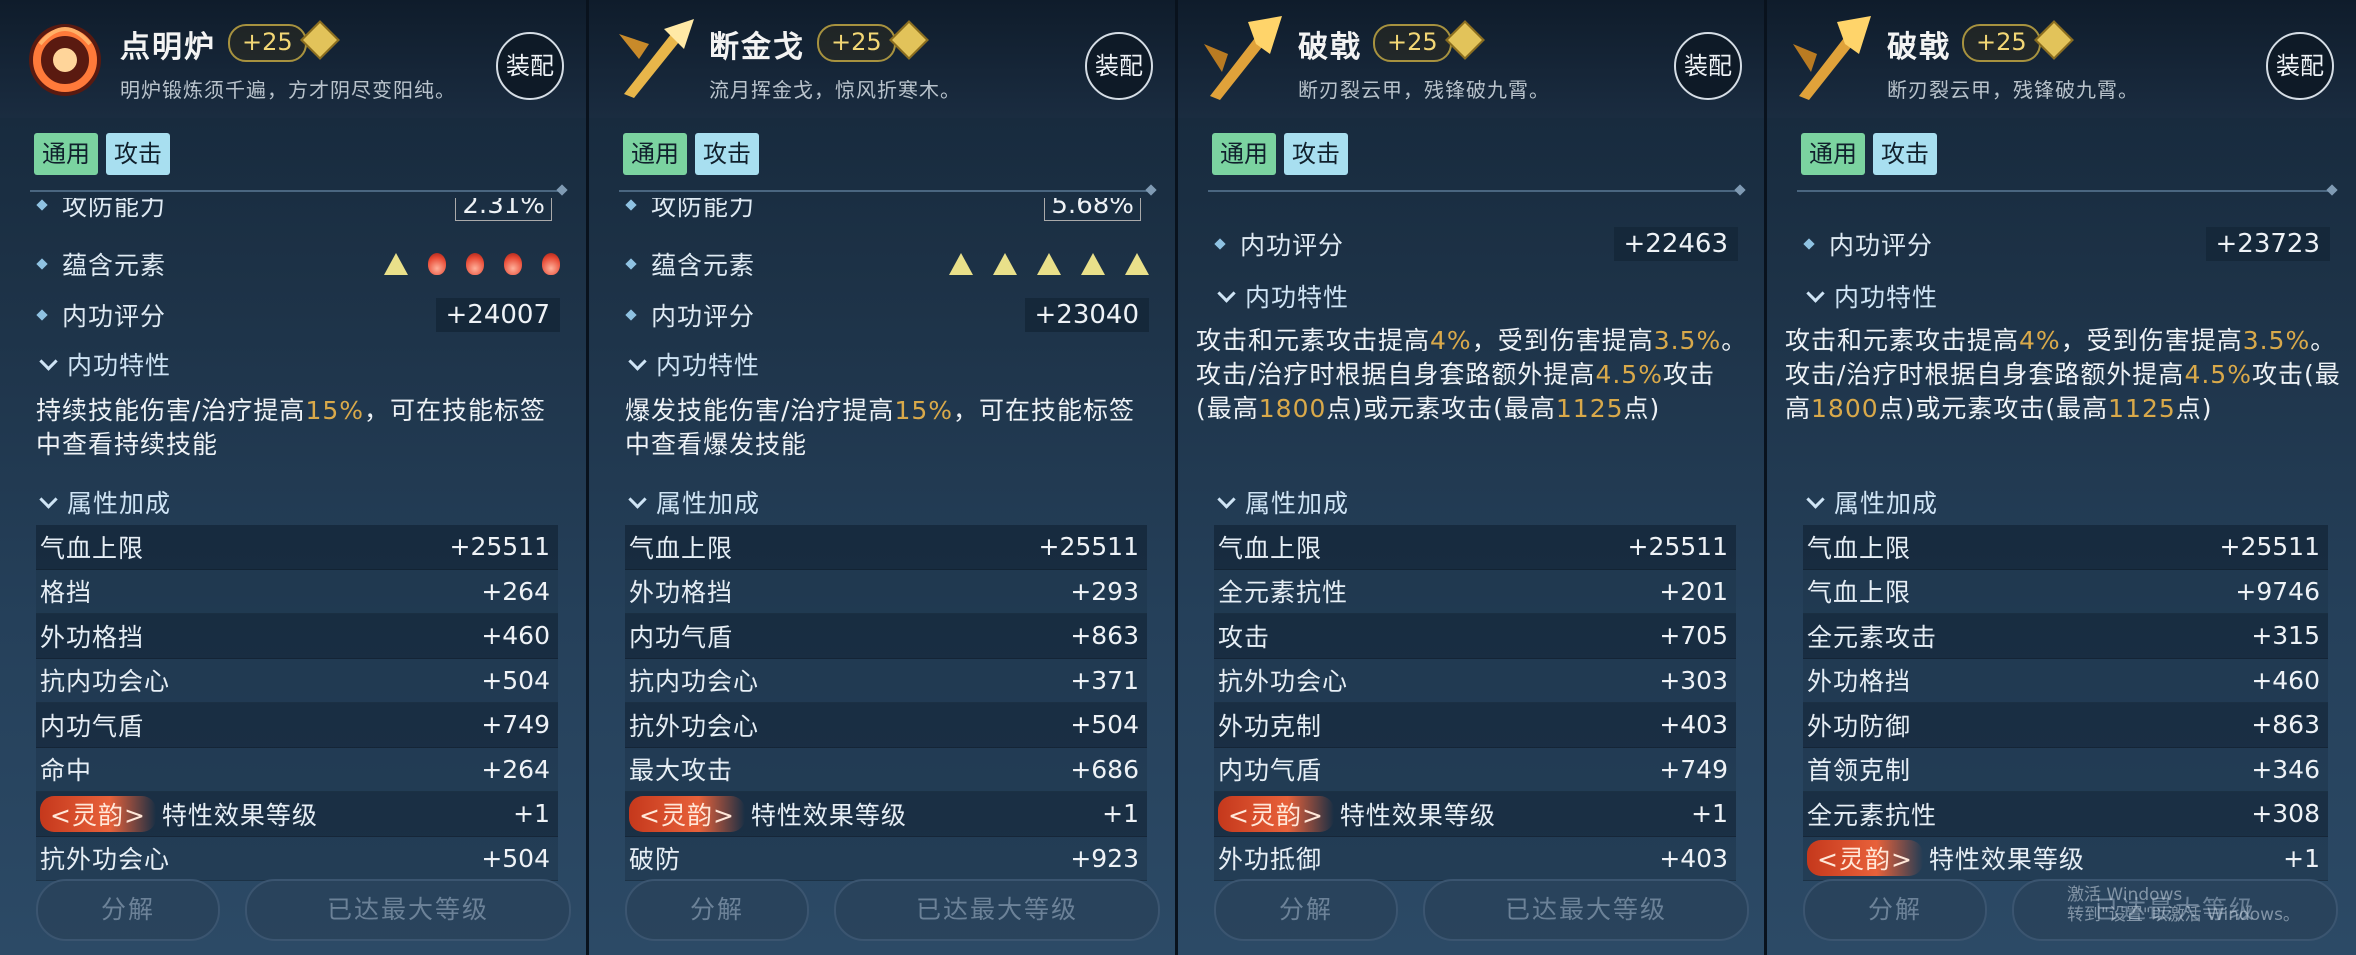 The height and width of the screenshot is (955, 2356). I want to click on stat-value: +749, so click(515, 725).